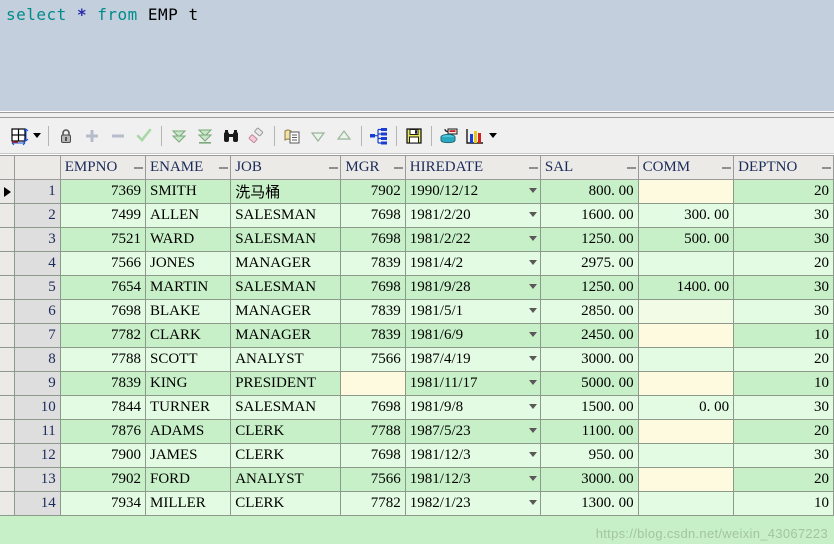 This screenshot has height=544, width=834. What do you see at coordinates (783, 503) in the screenshot?
I see `cell-deptno: 10` at bounding box center [783, 503].